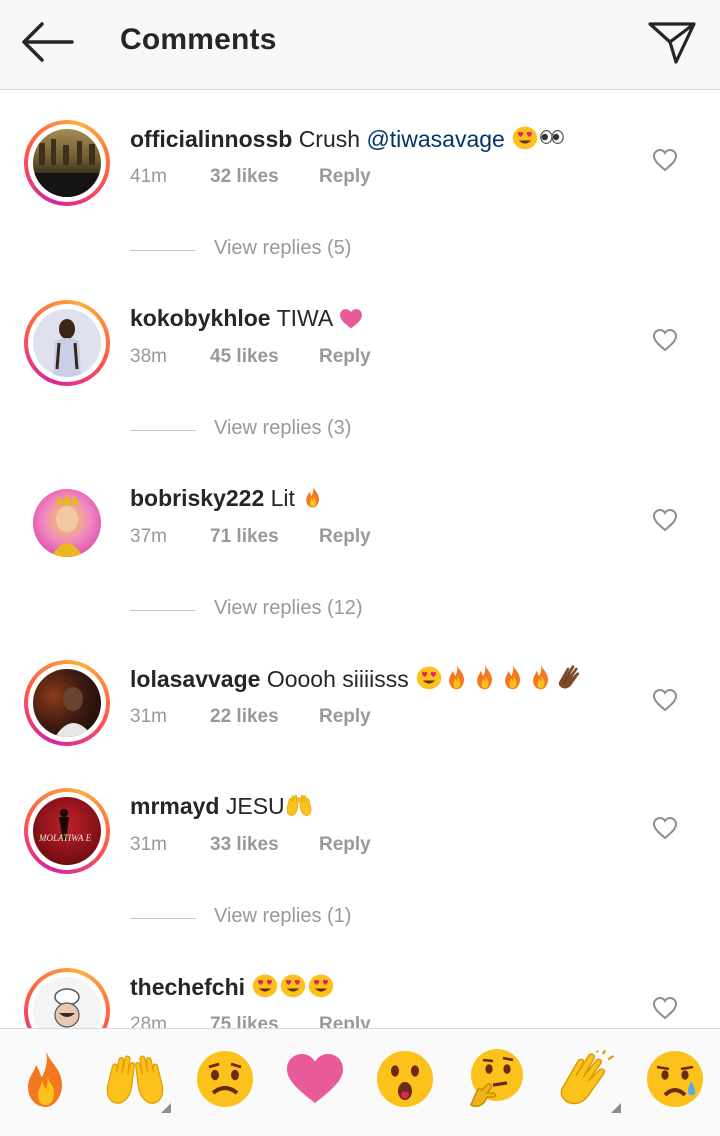 The image size is (720, 1136). What do you see at coordinates (174, 806) in the screenshot?
I see `comment-username: mrmayd` at bounding box center [174, 806].